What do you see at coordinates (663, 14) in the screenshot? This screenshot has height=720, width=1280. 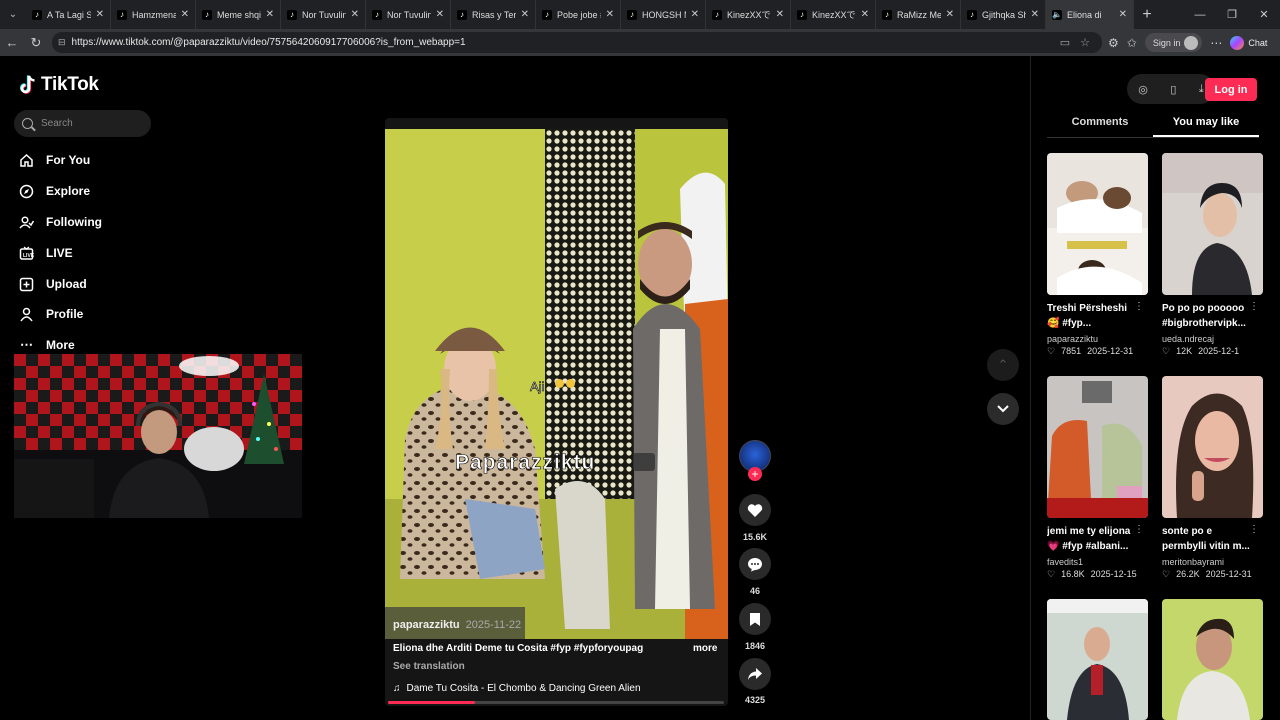 I see `browser-tab: ♪ HONGSH MI ✕` at bounding box center [663, 14].